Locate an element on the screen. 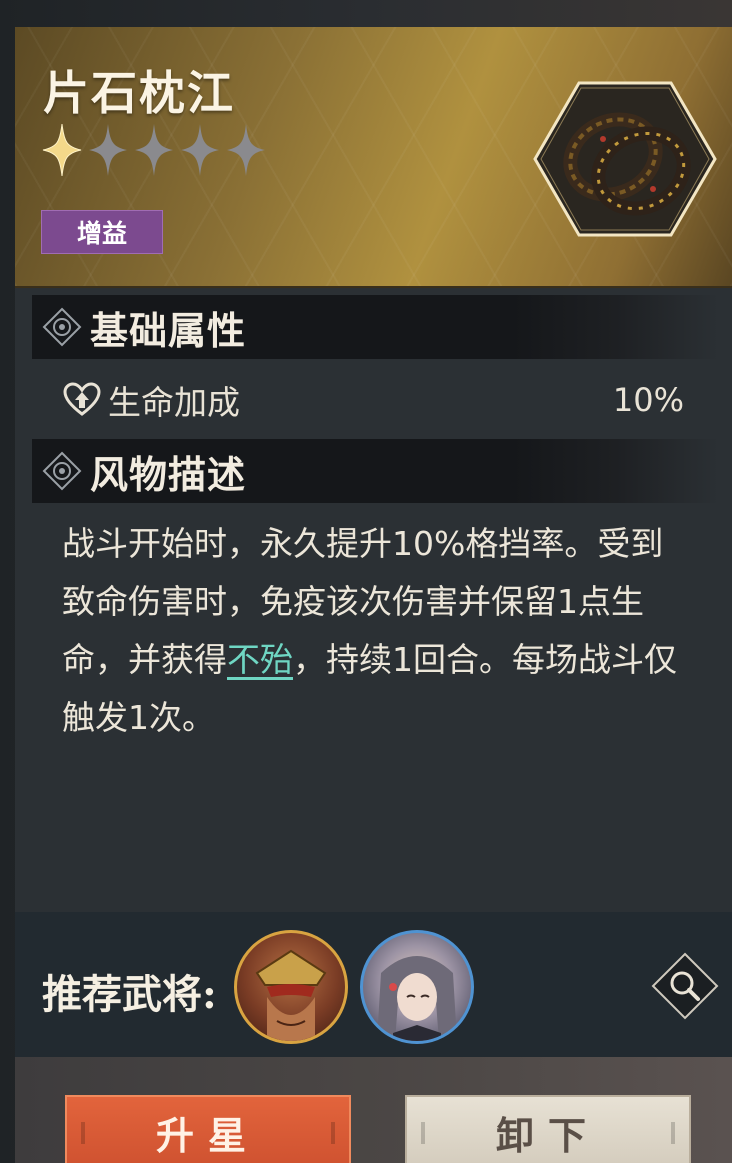 The width and height of the screenshot is (732, 1163). recommended-heroes-bar: 推荐武将: is located at coordinates (373, 984).